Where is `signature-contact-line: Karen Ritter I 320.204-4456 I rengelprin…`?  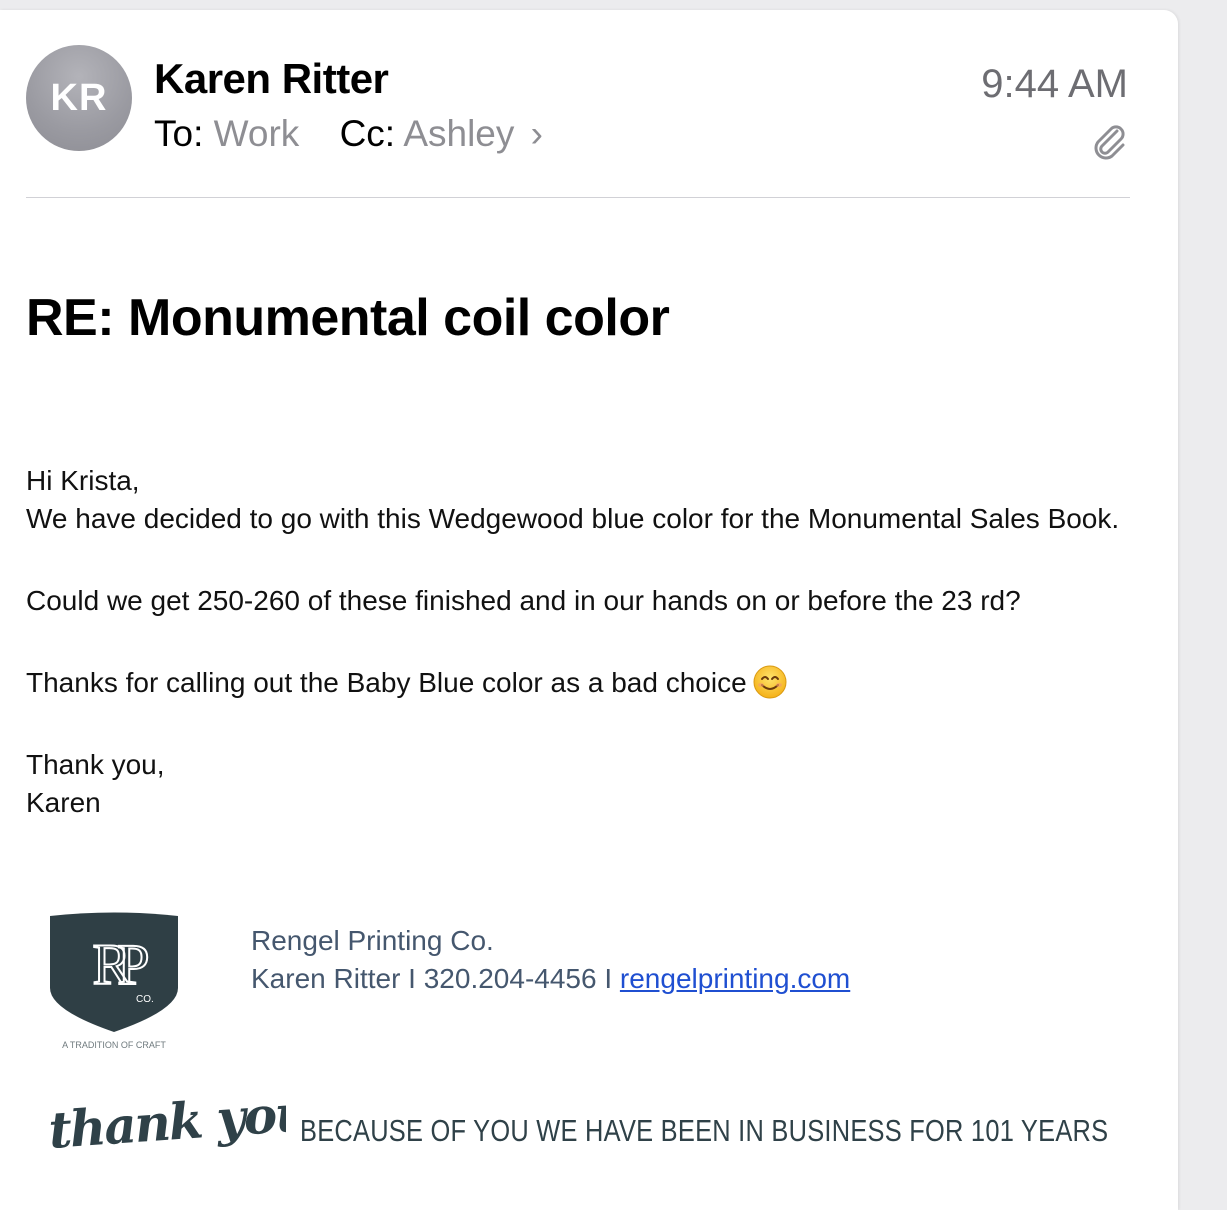 signature-contact-line: Karen Ritter I 320.204-4456 I rengelprin… is located at coordinates (550, 979).